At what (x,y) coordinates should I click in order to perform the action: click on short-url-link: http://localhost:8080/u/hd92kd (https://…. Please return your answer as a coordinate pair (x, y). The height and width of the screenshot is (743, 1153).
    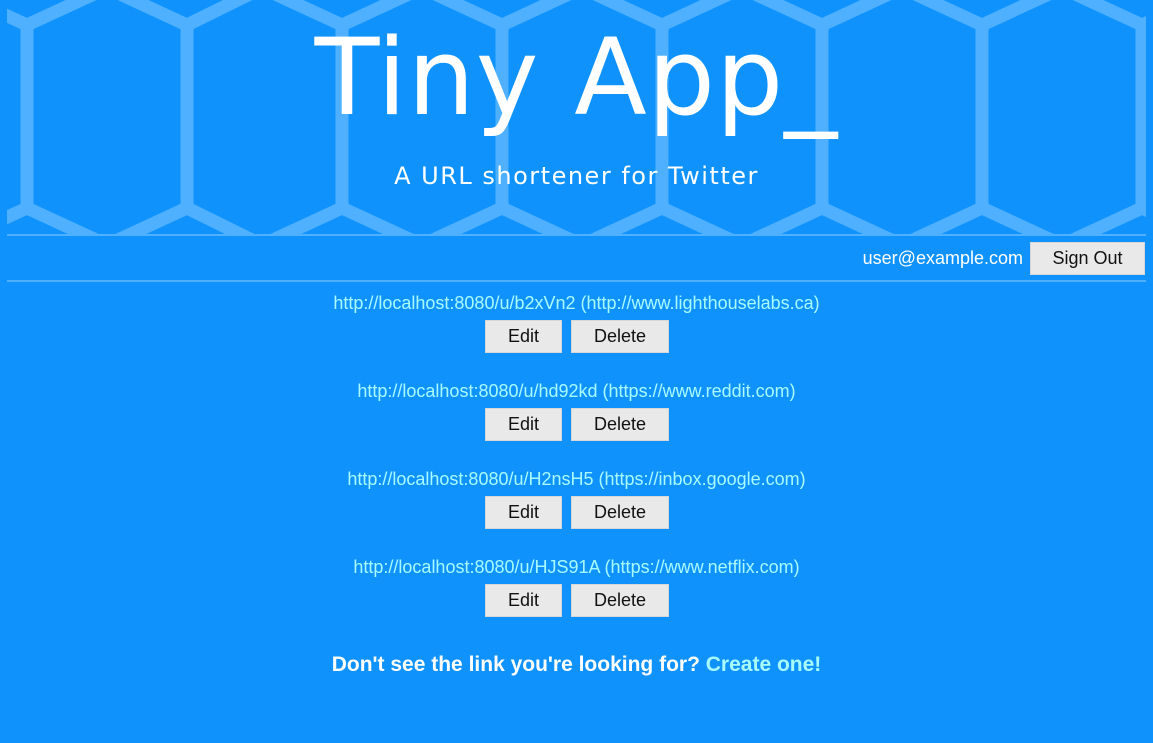
    Looking at the image, I should click on (576, 392).